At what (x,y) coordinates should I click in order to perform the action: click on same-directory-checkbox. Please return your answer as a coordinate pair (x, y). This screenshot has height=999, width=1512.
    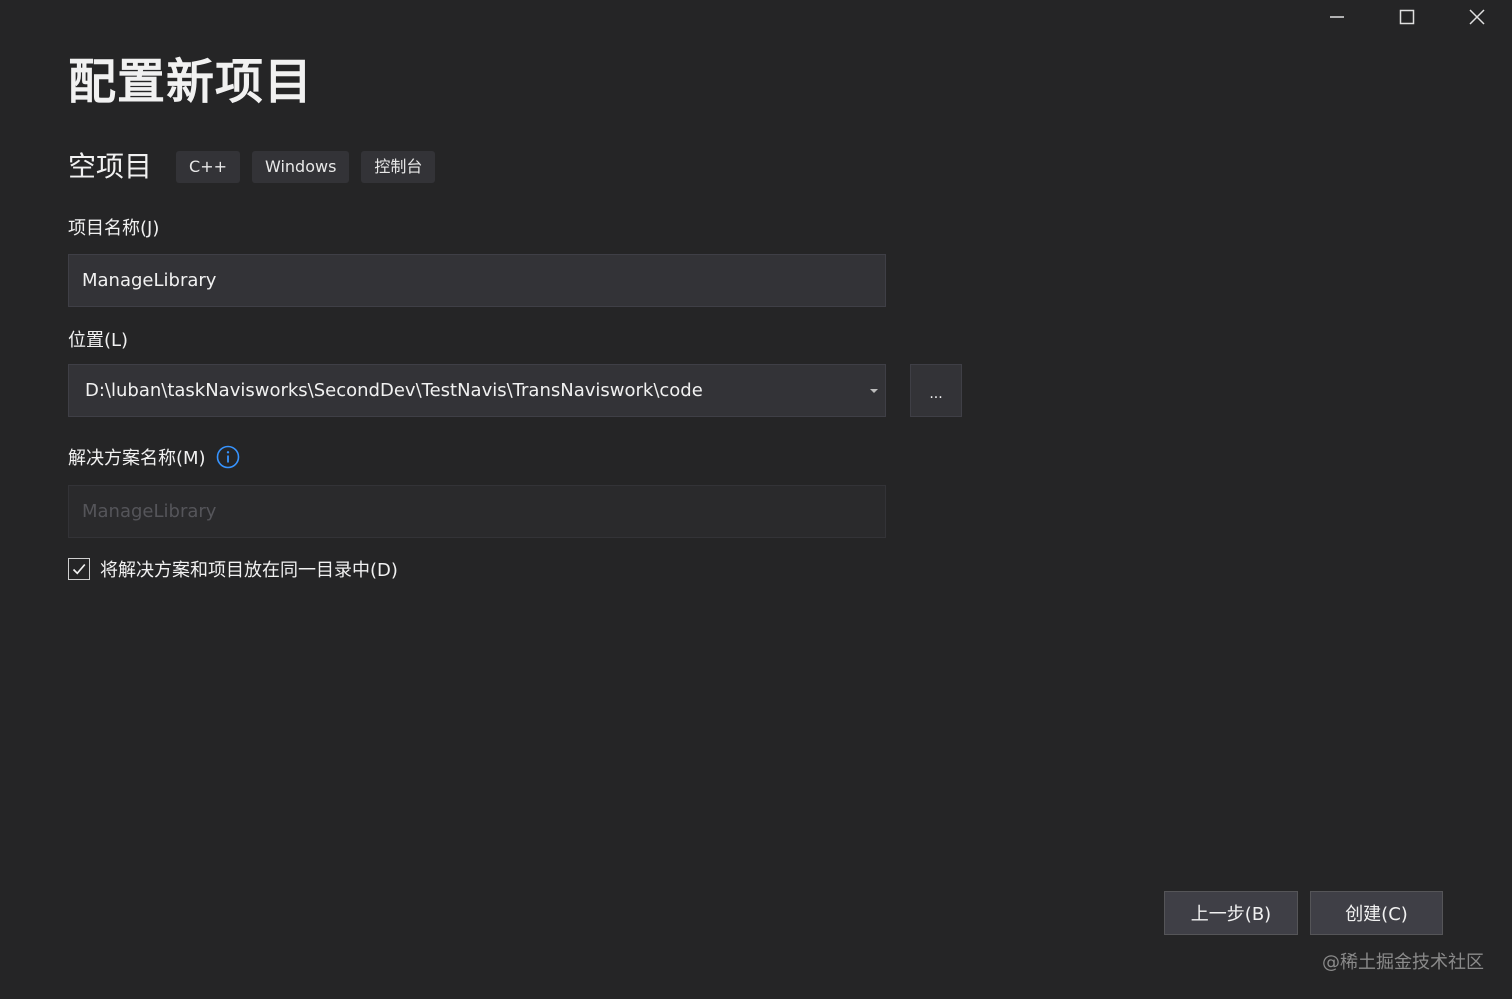
    Looking at the image, I should click on (79, 569).